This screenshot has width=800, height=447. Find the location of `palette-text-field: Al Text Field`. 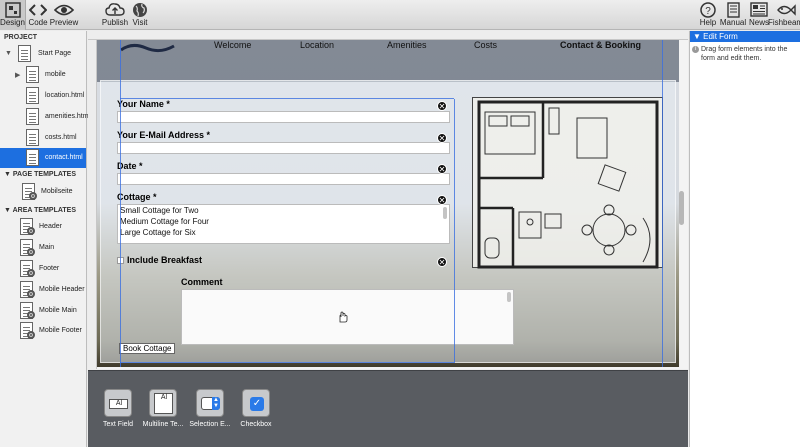

palette-text-field: Al Text Field is located at coordinates (118, 408).